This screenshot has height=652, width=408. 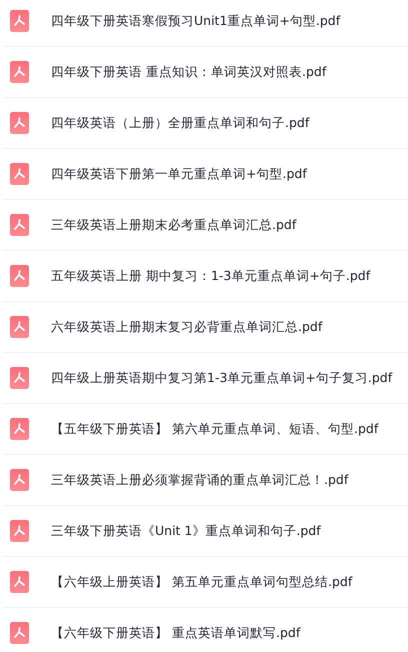 I want to click on file-link: 三年级英语上册期末必考重点单词汇总.pdf, so click(x=173, y=225).